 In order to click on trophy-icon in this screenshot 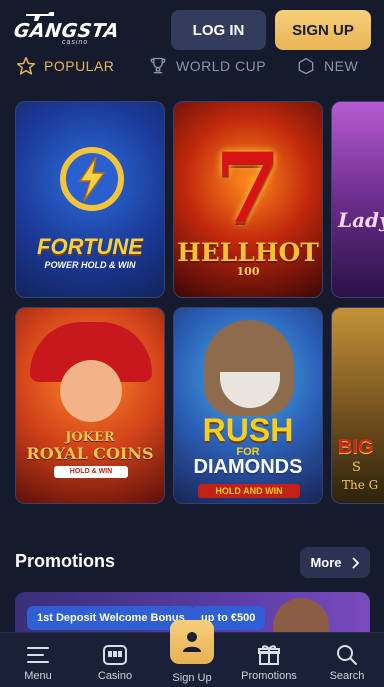, I will do `click(158, 65)`.